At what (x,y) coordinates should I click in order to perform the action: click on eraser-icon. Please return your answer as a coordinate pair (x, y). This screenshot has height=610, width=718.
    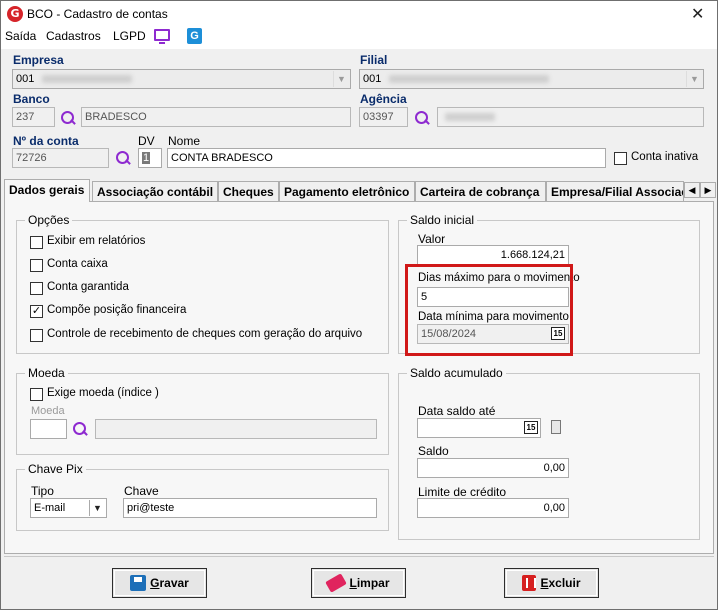
    Looking at the image, I should click on (336, 583).